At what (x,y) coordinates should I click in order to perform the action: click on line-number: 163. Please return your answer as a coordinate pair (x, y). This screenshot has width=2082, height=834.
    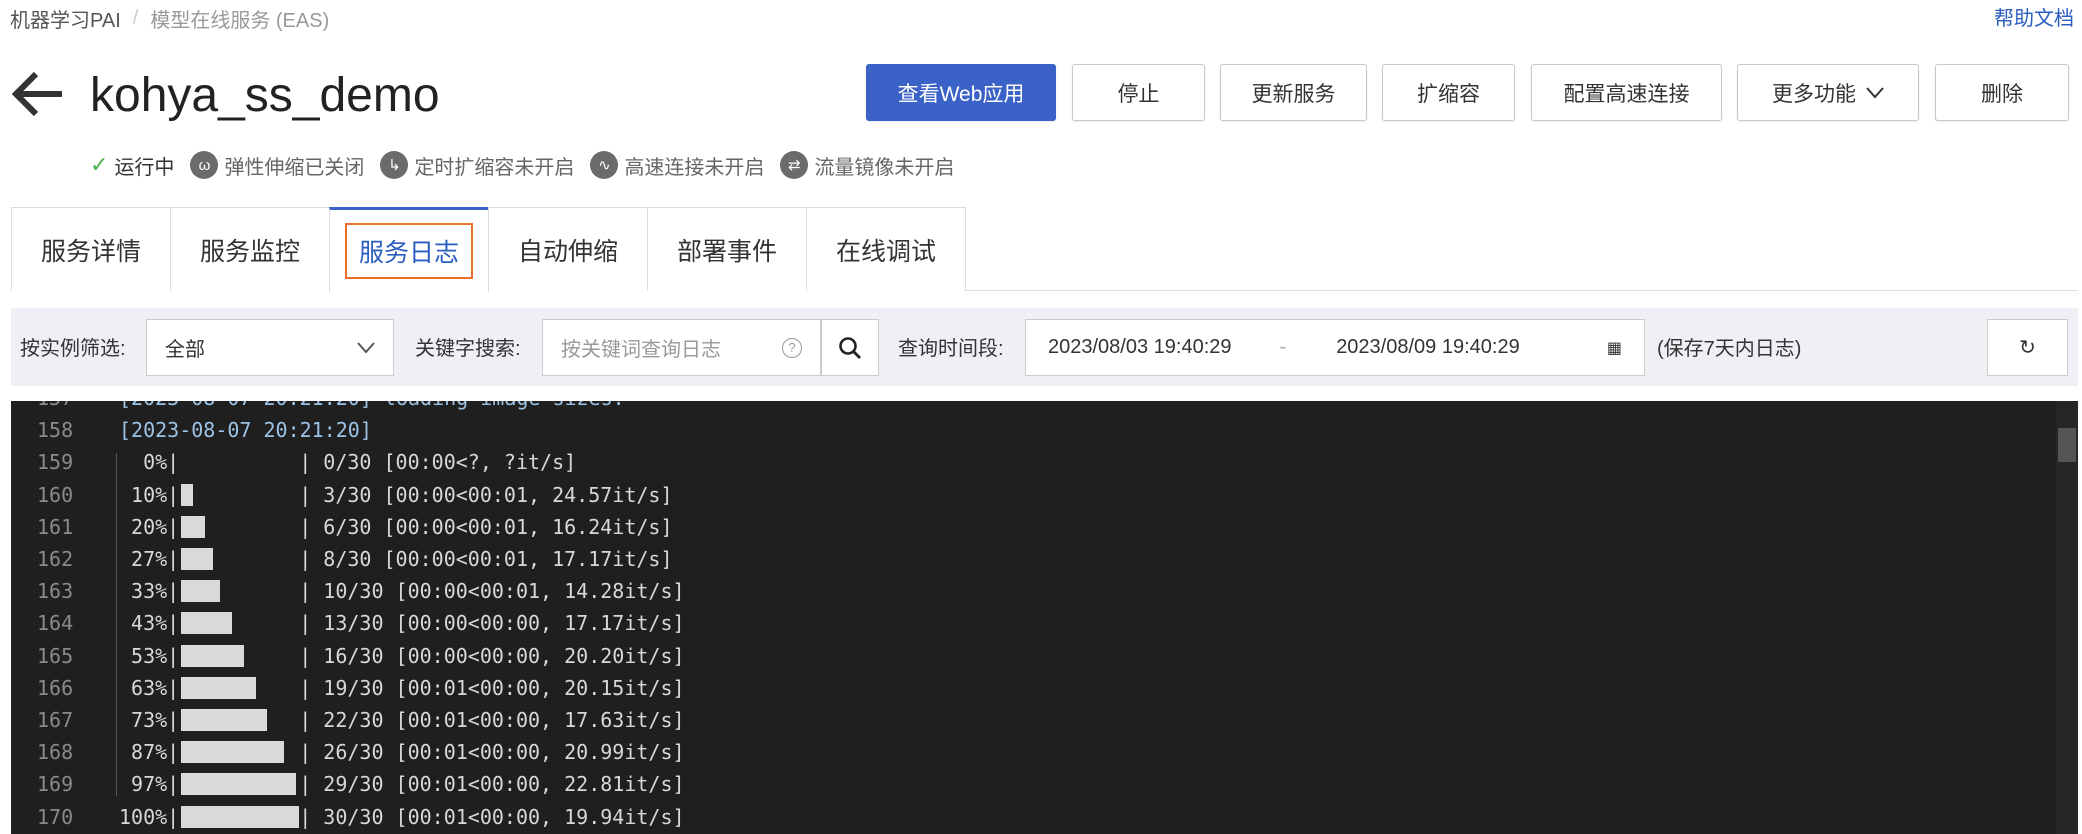
    Looking at the image, I should click on (55, 591).